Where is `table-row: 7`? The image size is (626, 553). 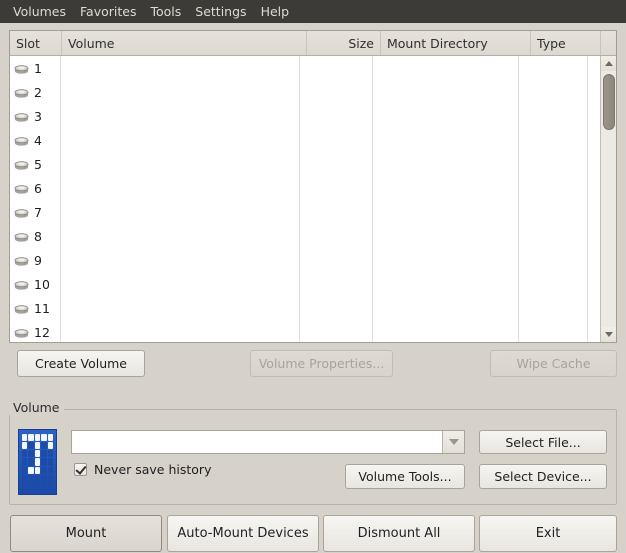 table-row: 7 is located at coordinates (305, 212).